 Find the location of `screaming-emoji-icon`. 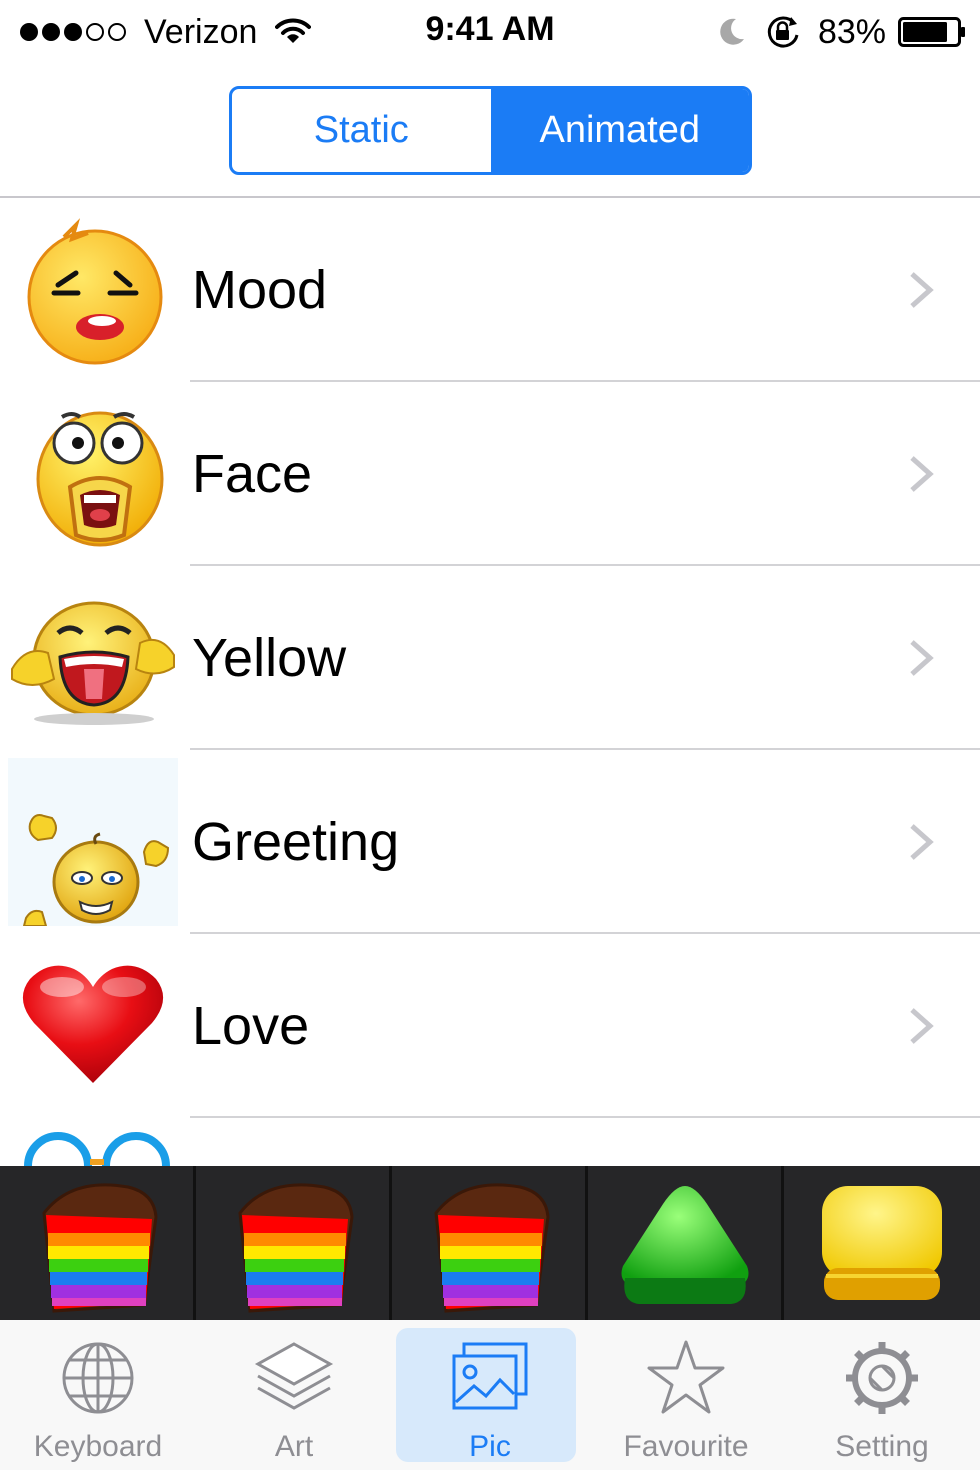

screaming-emoji-icon is located at coordinates (93, 474).